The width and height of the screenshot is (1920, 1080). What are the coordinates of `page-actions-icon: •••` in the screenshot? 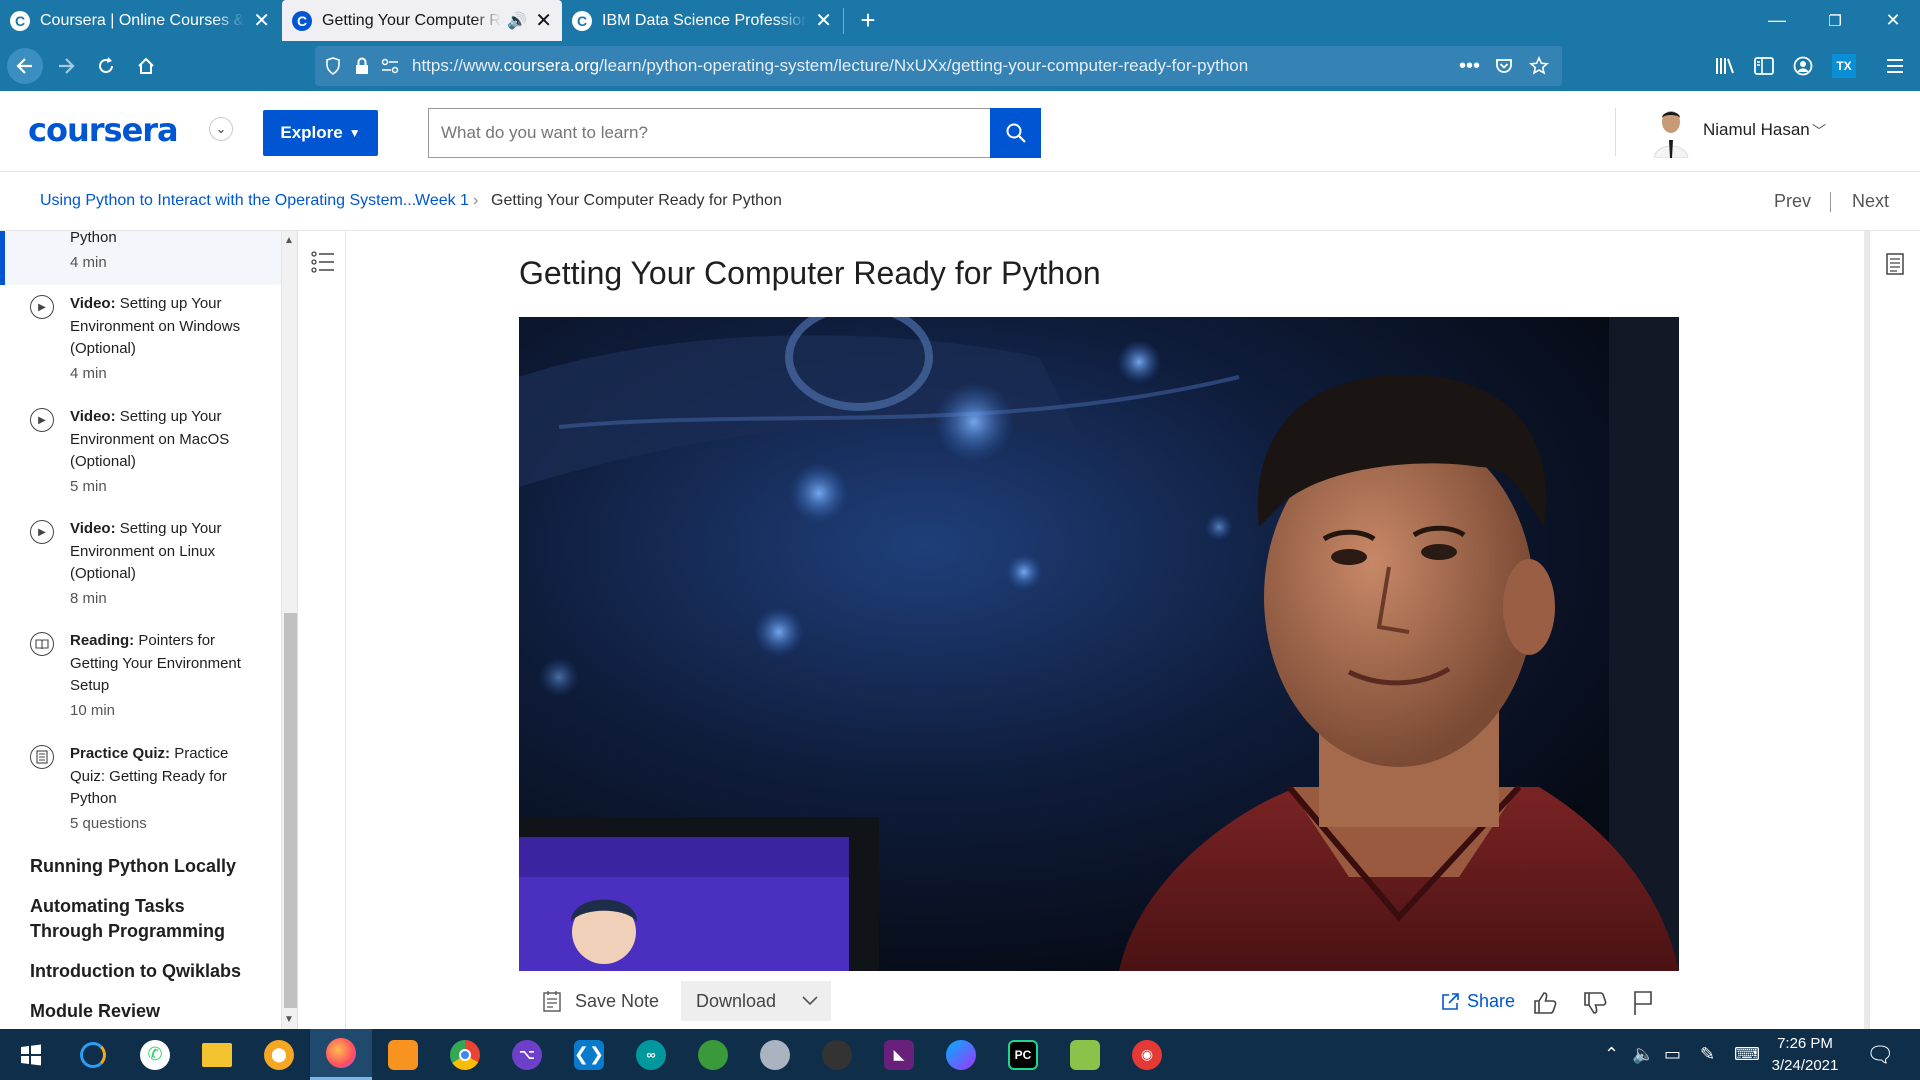 It's located at (1469, 66).